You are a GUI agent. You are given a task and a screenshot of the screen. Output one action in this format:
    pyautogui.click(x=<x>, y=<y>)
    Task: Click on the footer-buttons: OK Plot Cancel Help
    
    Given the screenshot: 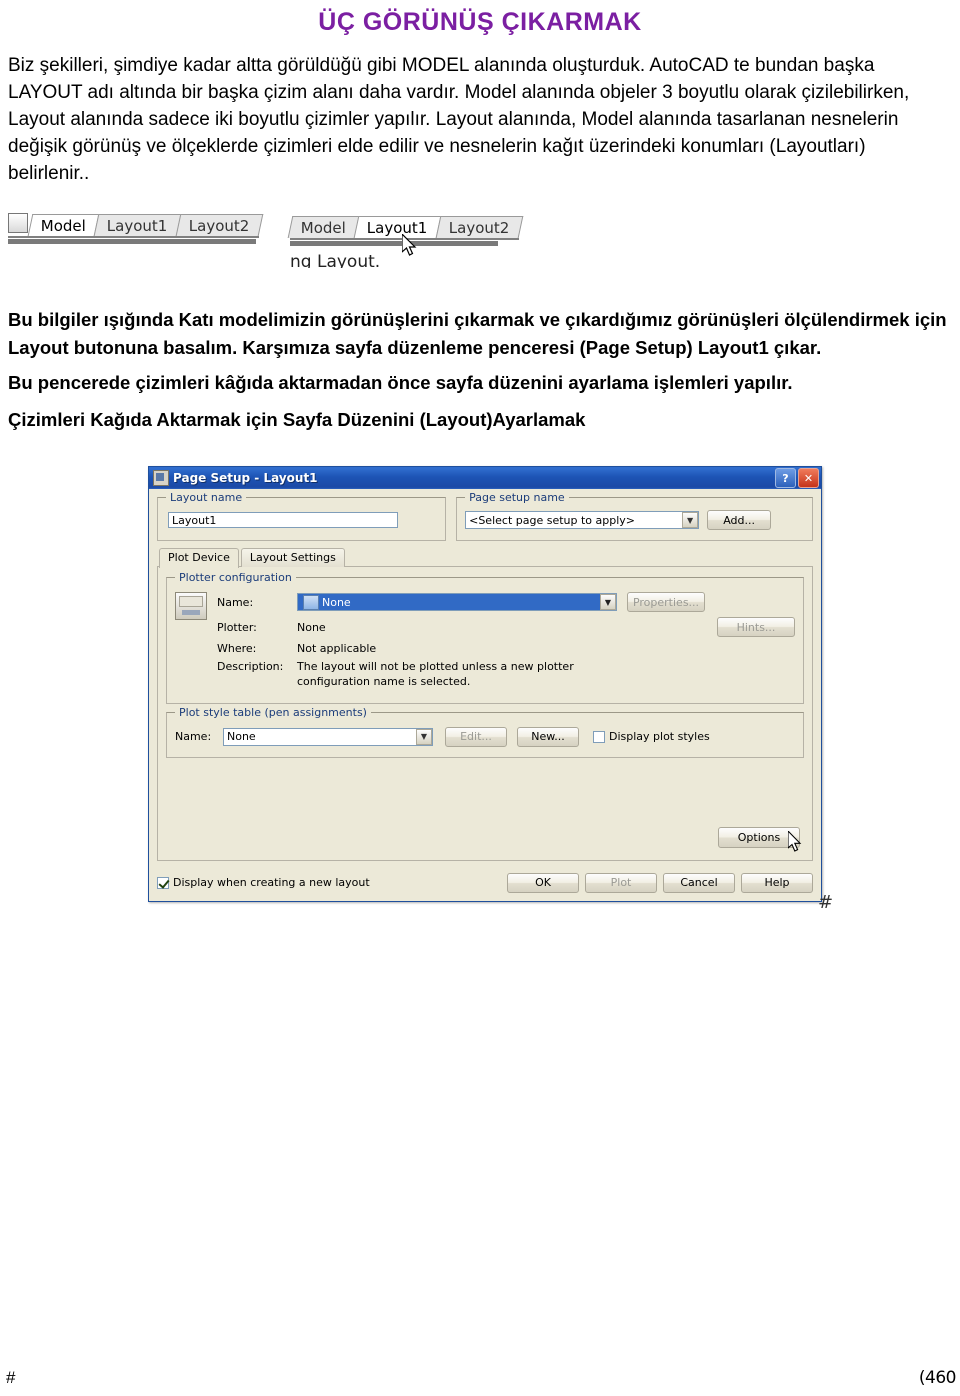 What is the action you would take?
    pyautogui.click(x=657, y=882)
    